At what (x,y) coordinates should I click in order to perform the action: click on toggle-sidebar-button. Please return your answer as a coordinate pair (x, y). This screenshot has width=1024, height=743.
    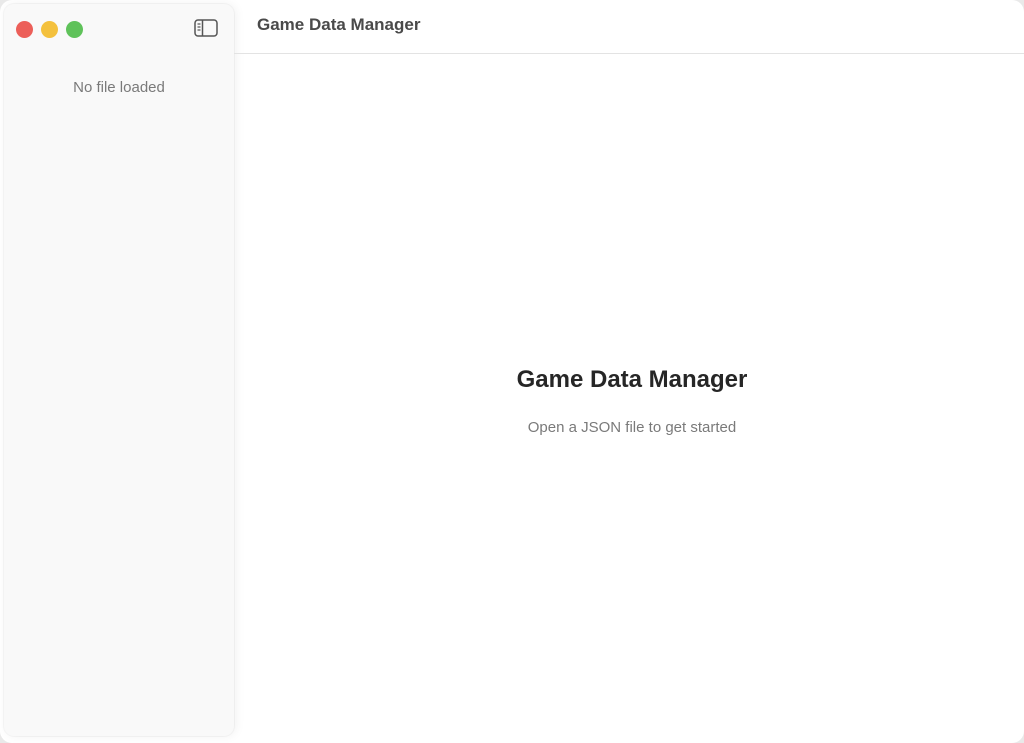
    Looking at the image, I should click on (206, 28).